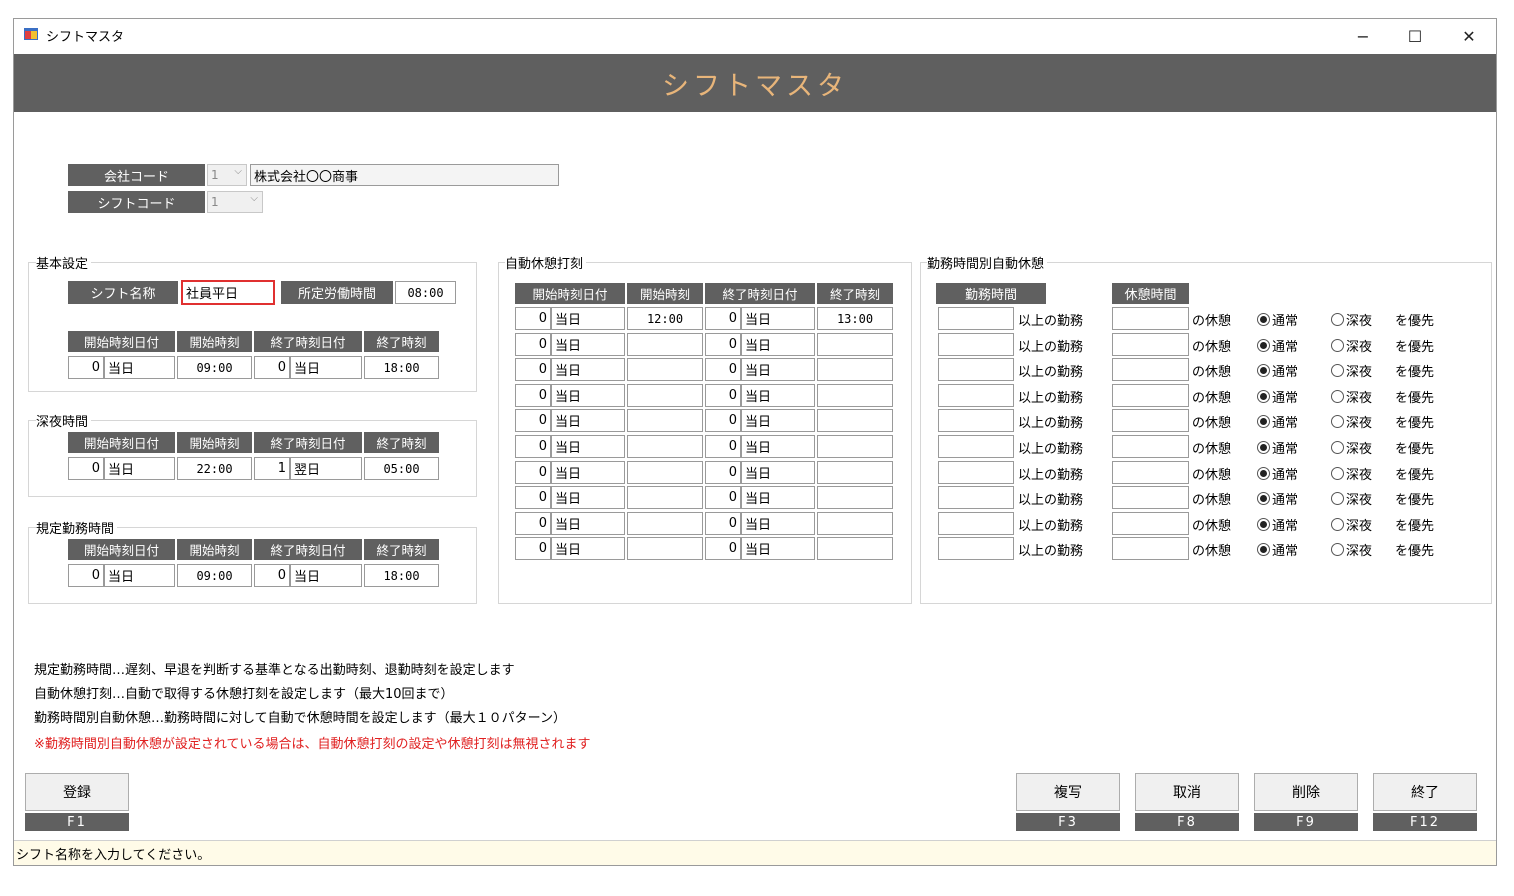 The image size is (1514, 896). I want to click on basic-start-time-input: 09:00, so click(214, 367).